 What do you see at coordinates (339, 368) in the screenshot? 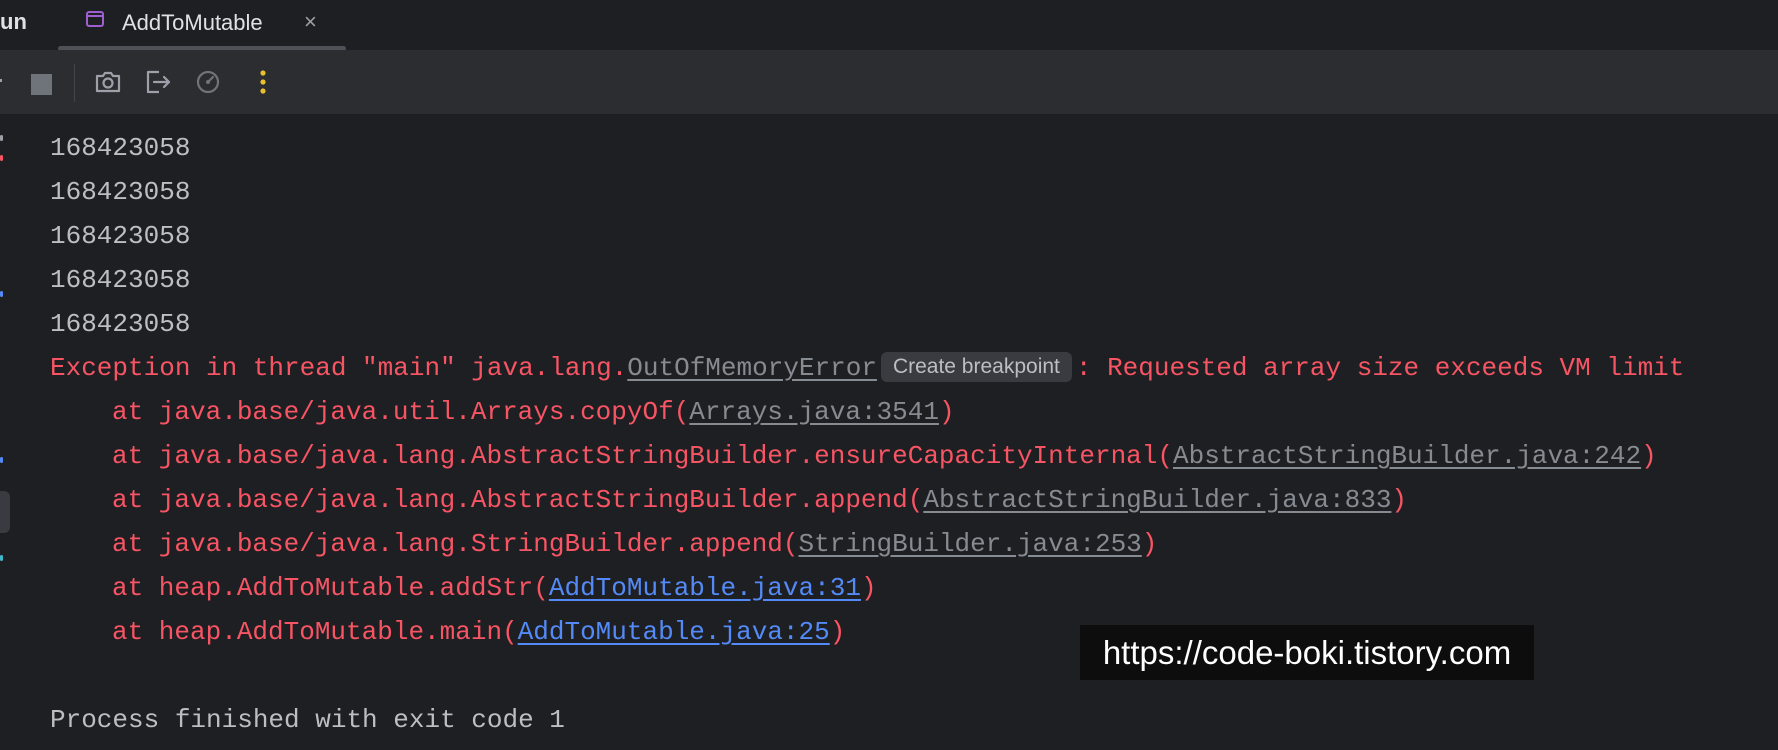
I see `exception-prefix: Exception in thread "main" java.lang.` at bounding box center [339, 368].